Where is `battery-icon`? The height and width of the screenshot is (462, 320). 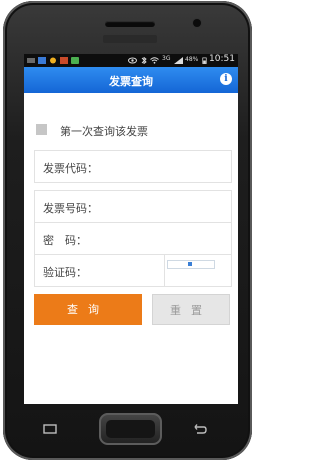
battery-icon is located at coordinates (204, 60).